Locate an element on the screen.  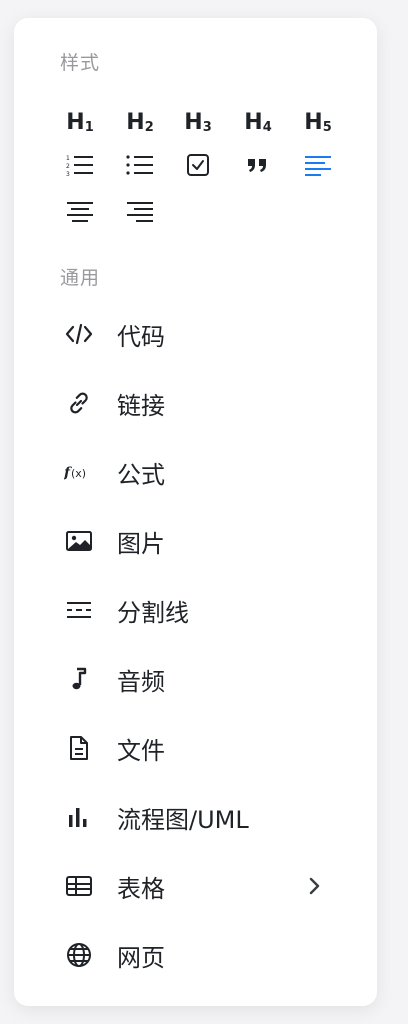
menu-item-file-label: 文件 is located at coordinates (141, 750).